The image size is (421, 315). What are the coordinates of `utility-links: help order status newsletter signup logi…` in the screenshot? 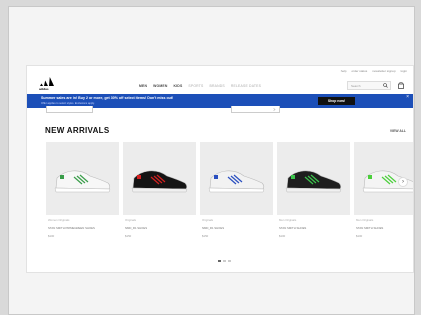 It's located at (374, 71).